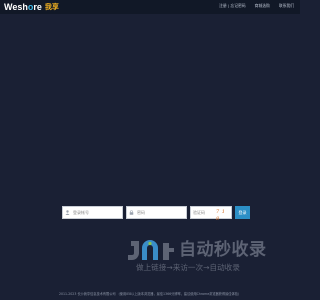 This screenshot has height=300, width=320. I want to click on lock-icon, so click(131, 212).